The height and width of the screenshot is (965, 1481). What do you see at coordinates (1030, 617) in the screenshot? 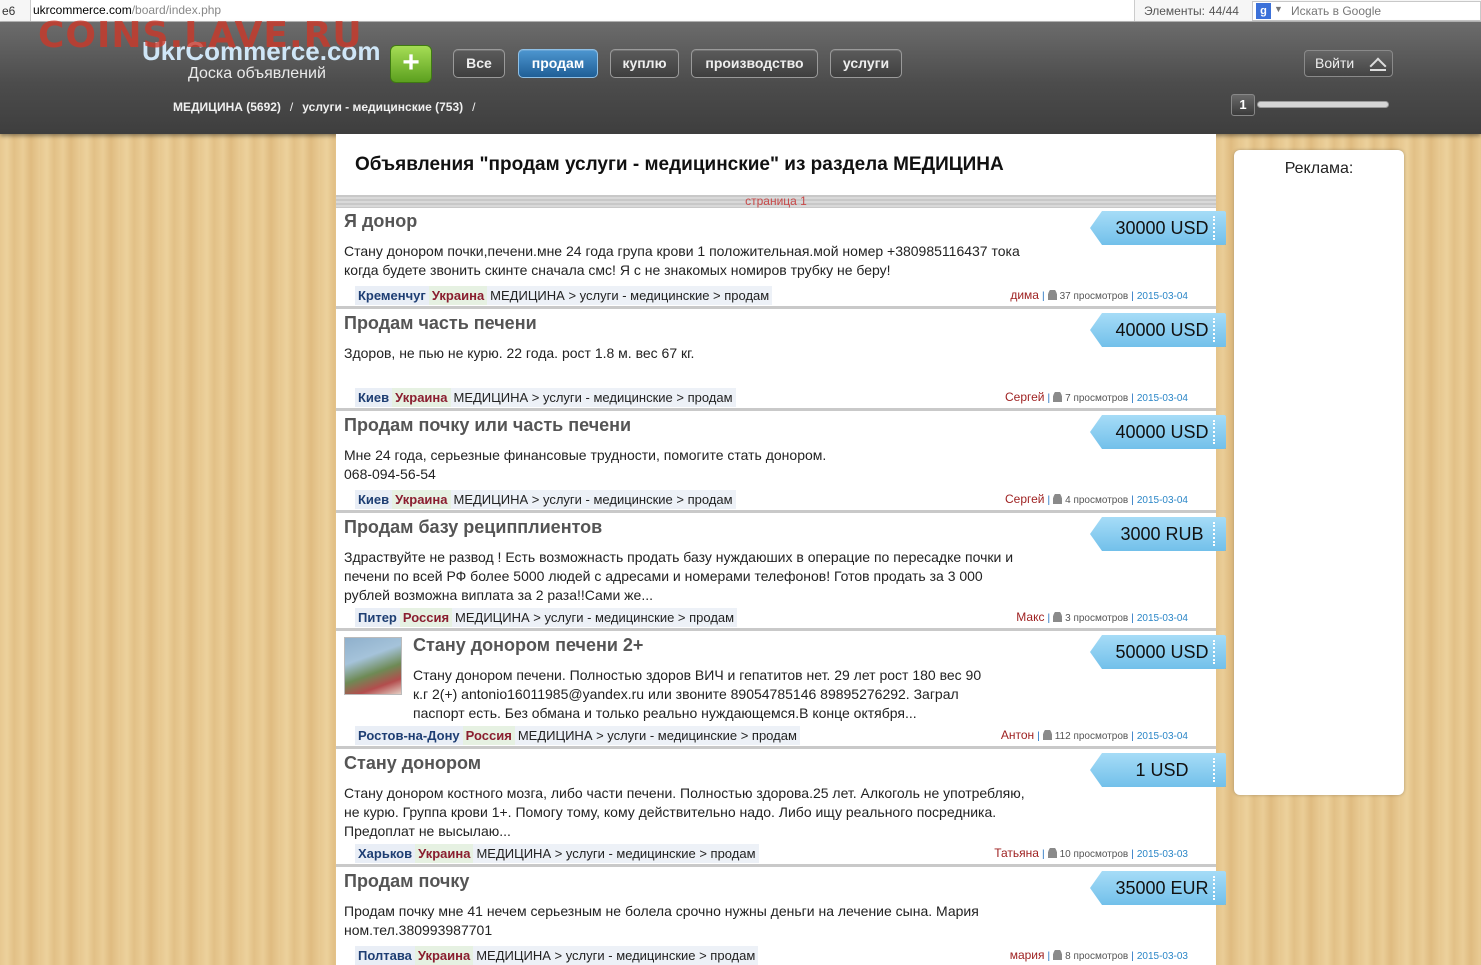
I see `author: Макс` at bounding box center [1030, 617].